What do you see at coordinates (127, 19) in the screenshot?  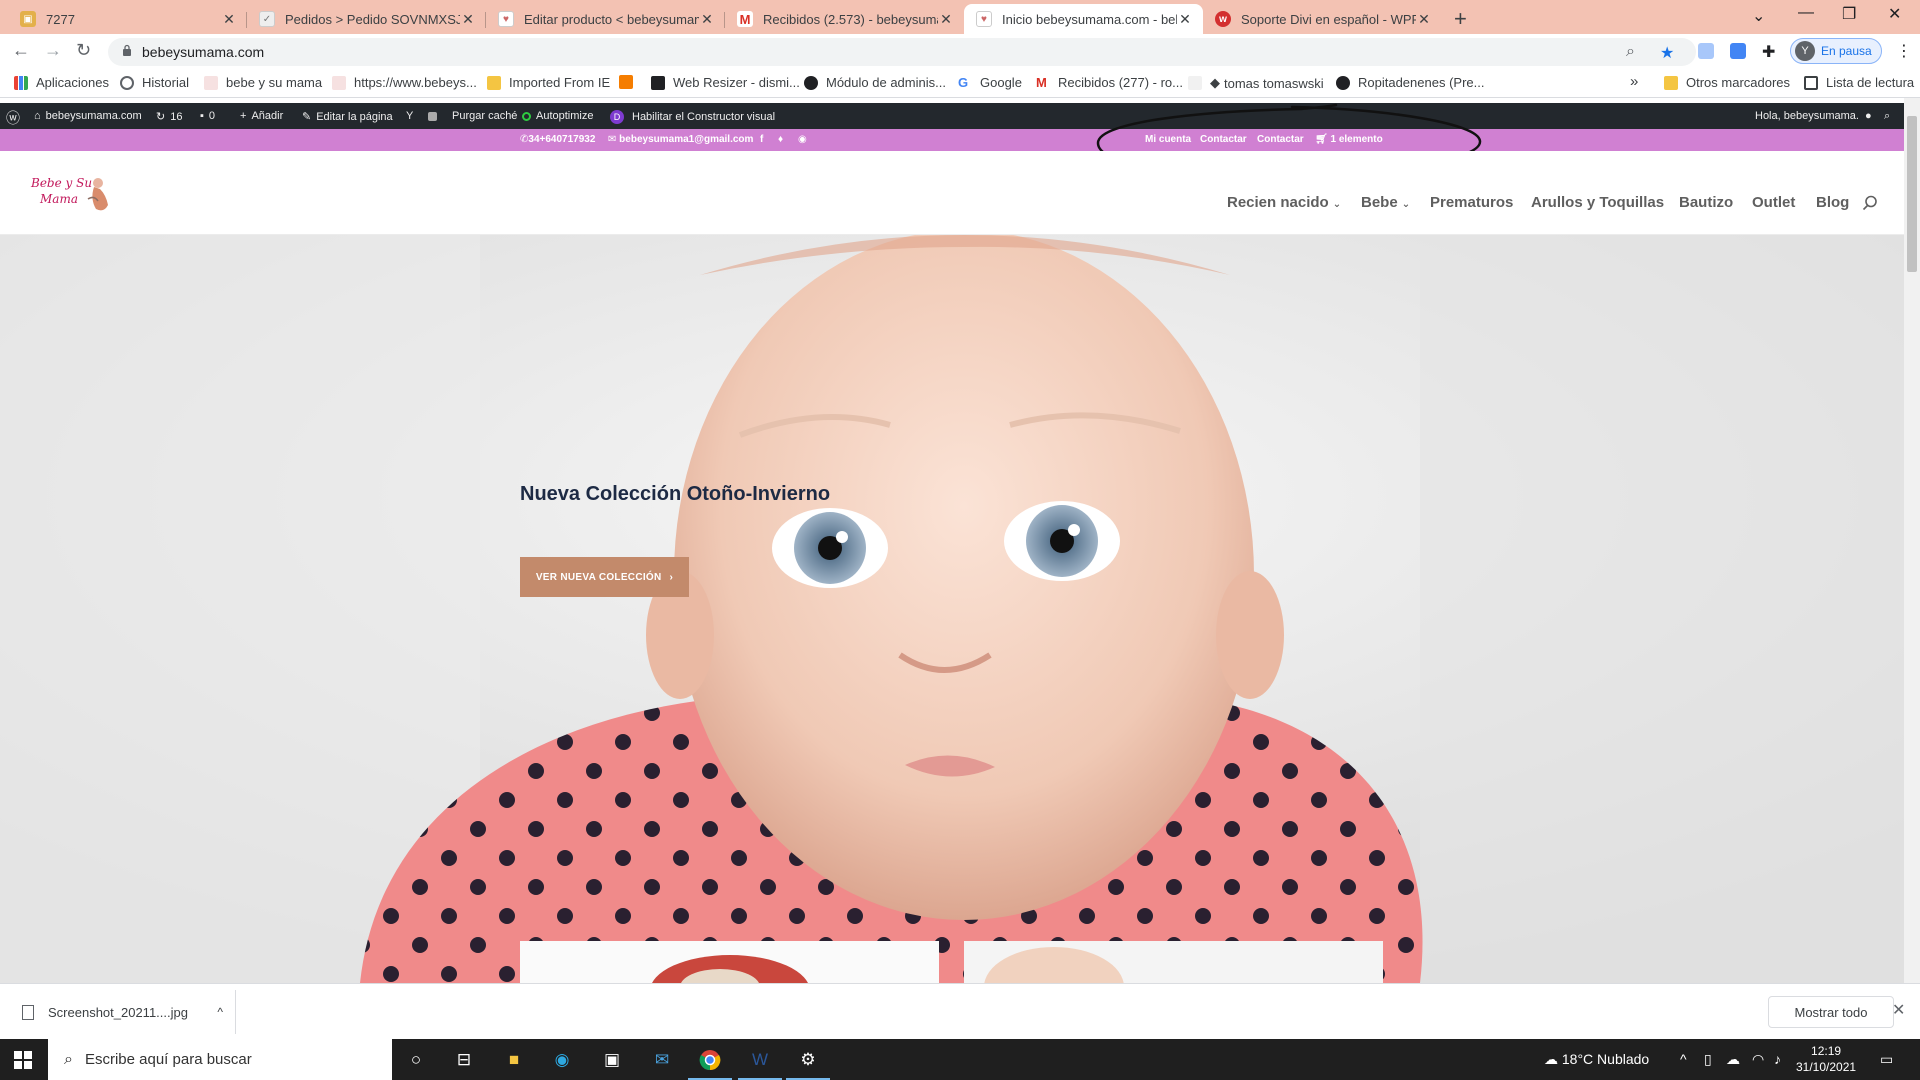 I see `tab-7277: ▣ 7277 ✕` at bounding box center [127, 19].